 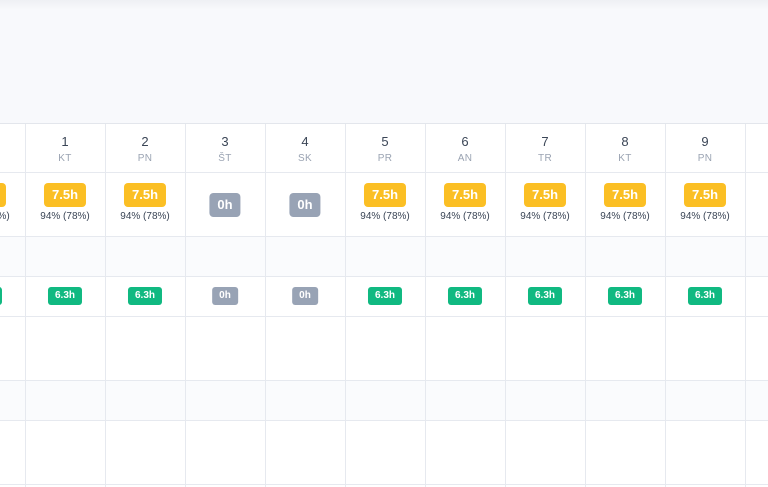 I want to click on weekday-label: ŠT, so click(x=225, y=158).